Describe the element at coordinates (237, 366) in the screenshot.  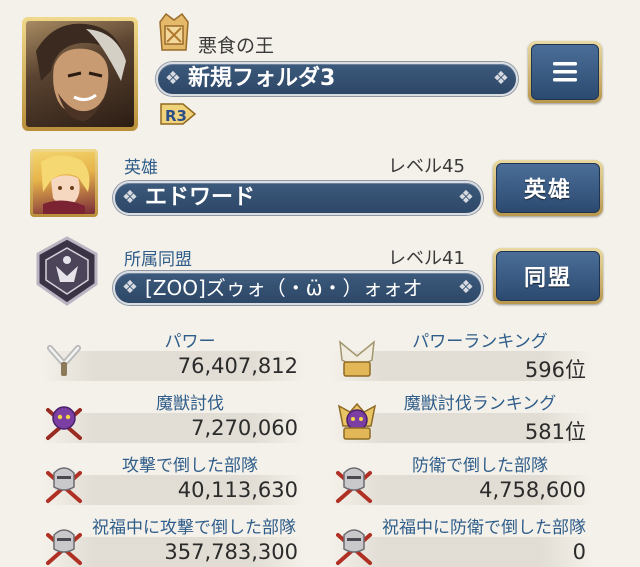
I see `power-value: 76,407,812` at that location.